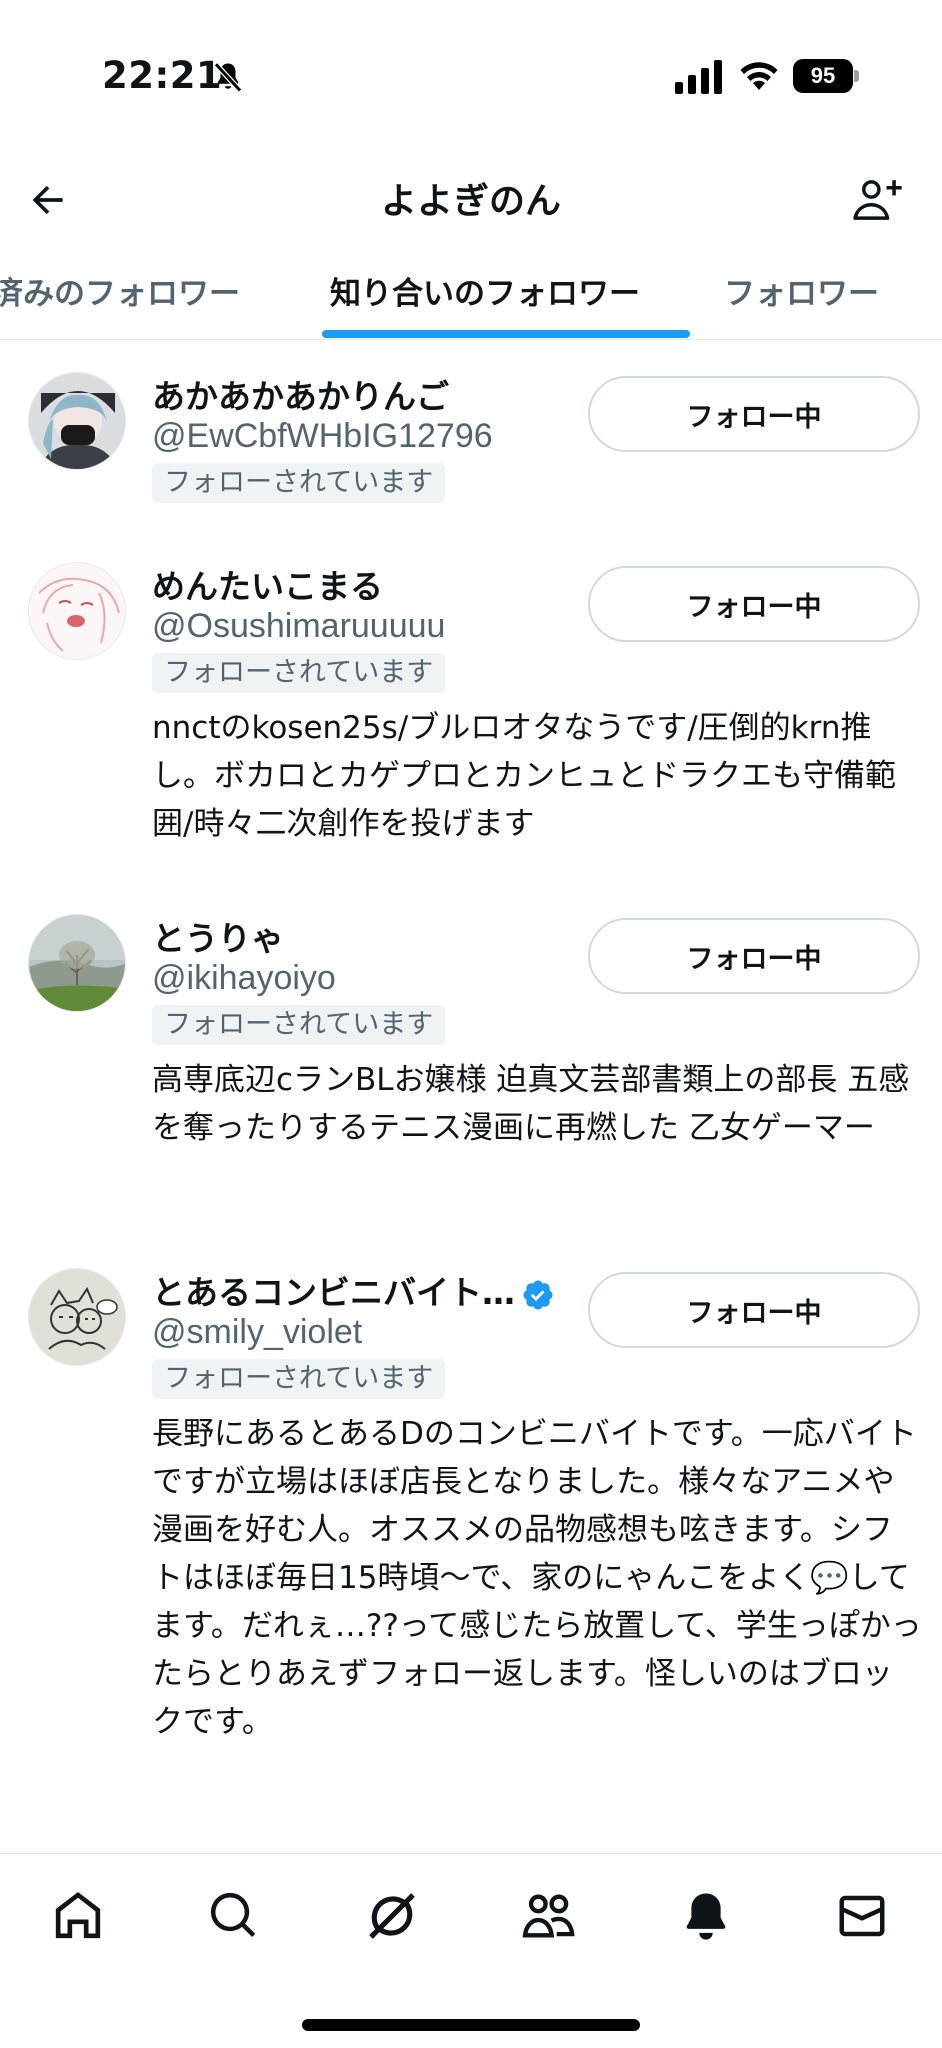 The image size is (942, 2048). I want to click on add-user-button, so click(876, 200).